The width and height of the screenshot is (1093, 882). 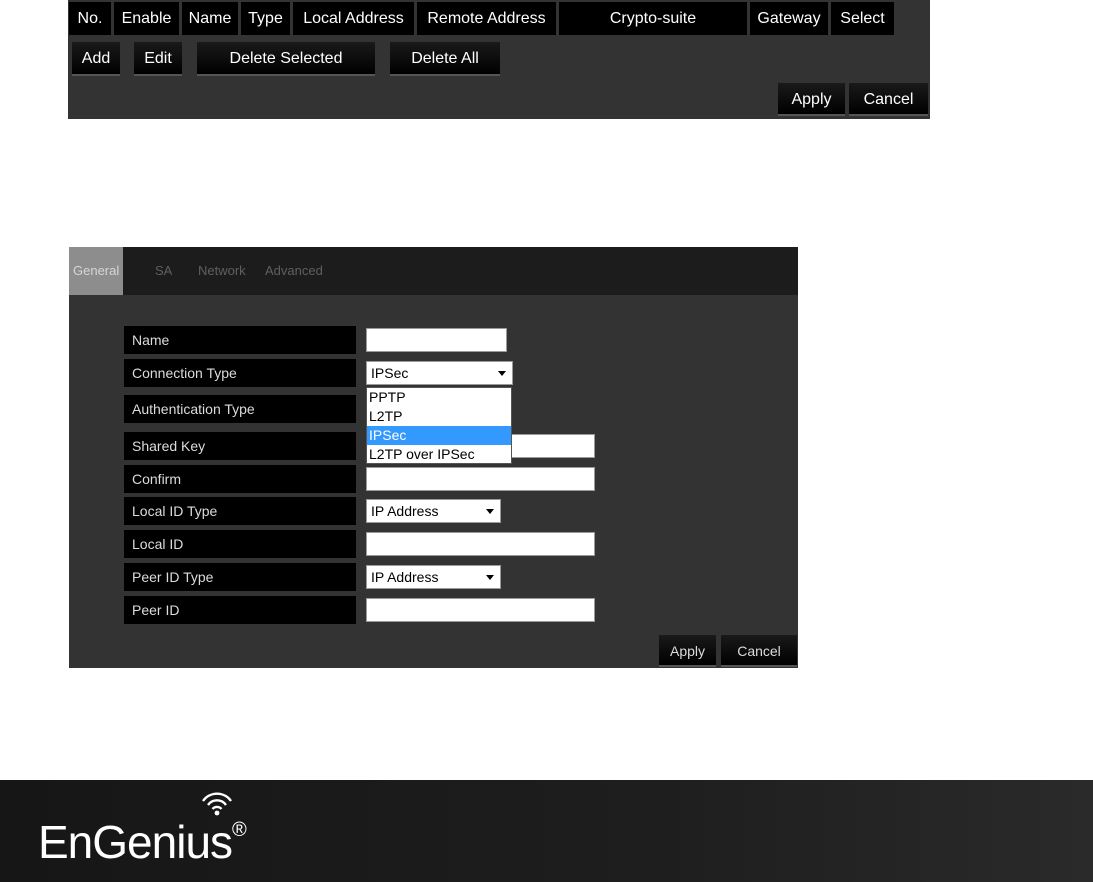 What do you see at coordinates (888, 99) in the screenshot?
I see `cancel-button: Cancel` at bounding box center [888, 99].